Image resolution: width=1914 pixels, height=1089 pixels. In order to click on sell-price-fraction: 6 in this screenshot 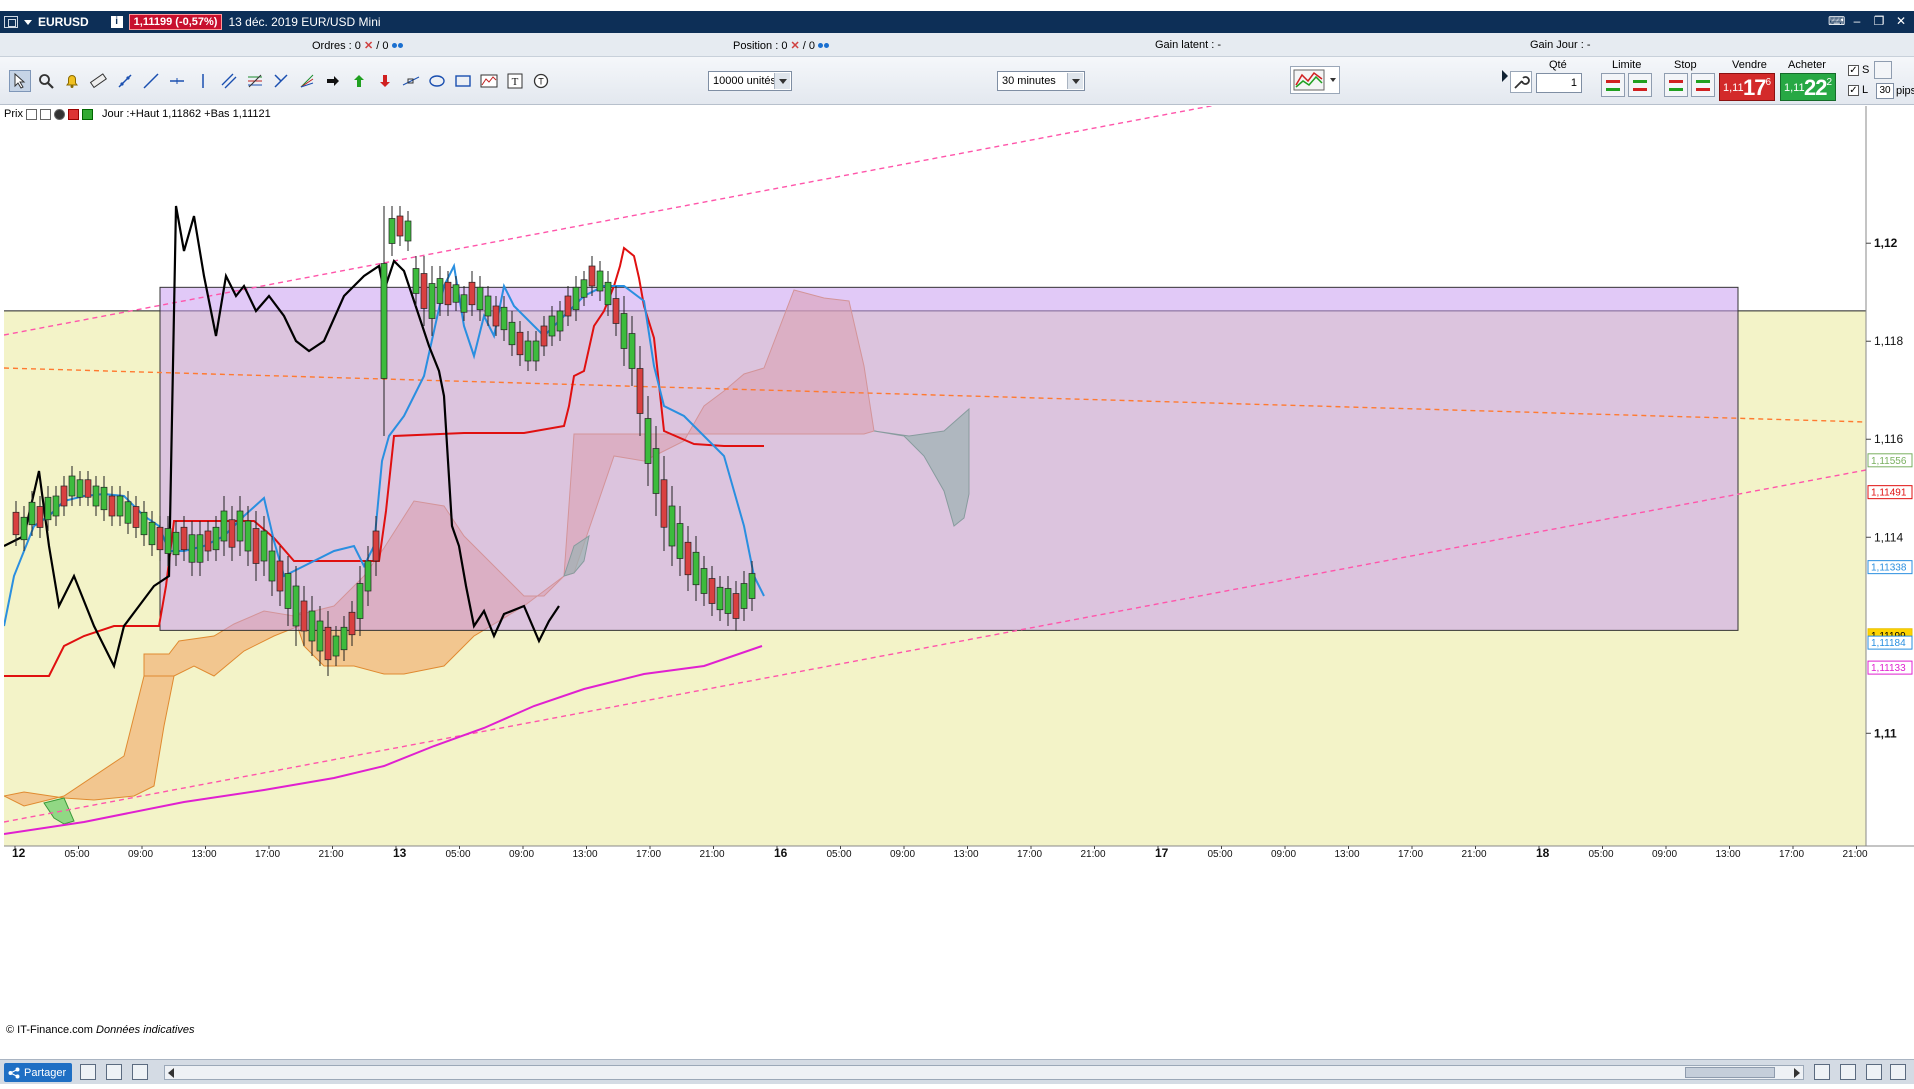, I will do `click(1768, 82)`.